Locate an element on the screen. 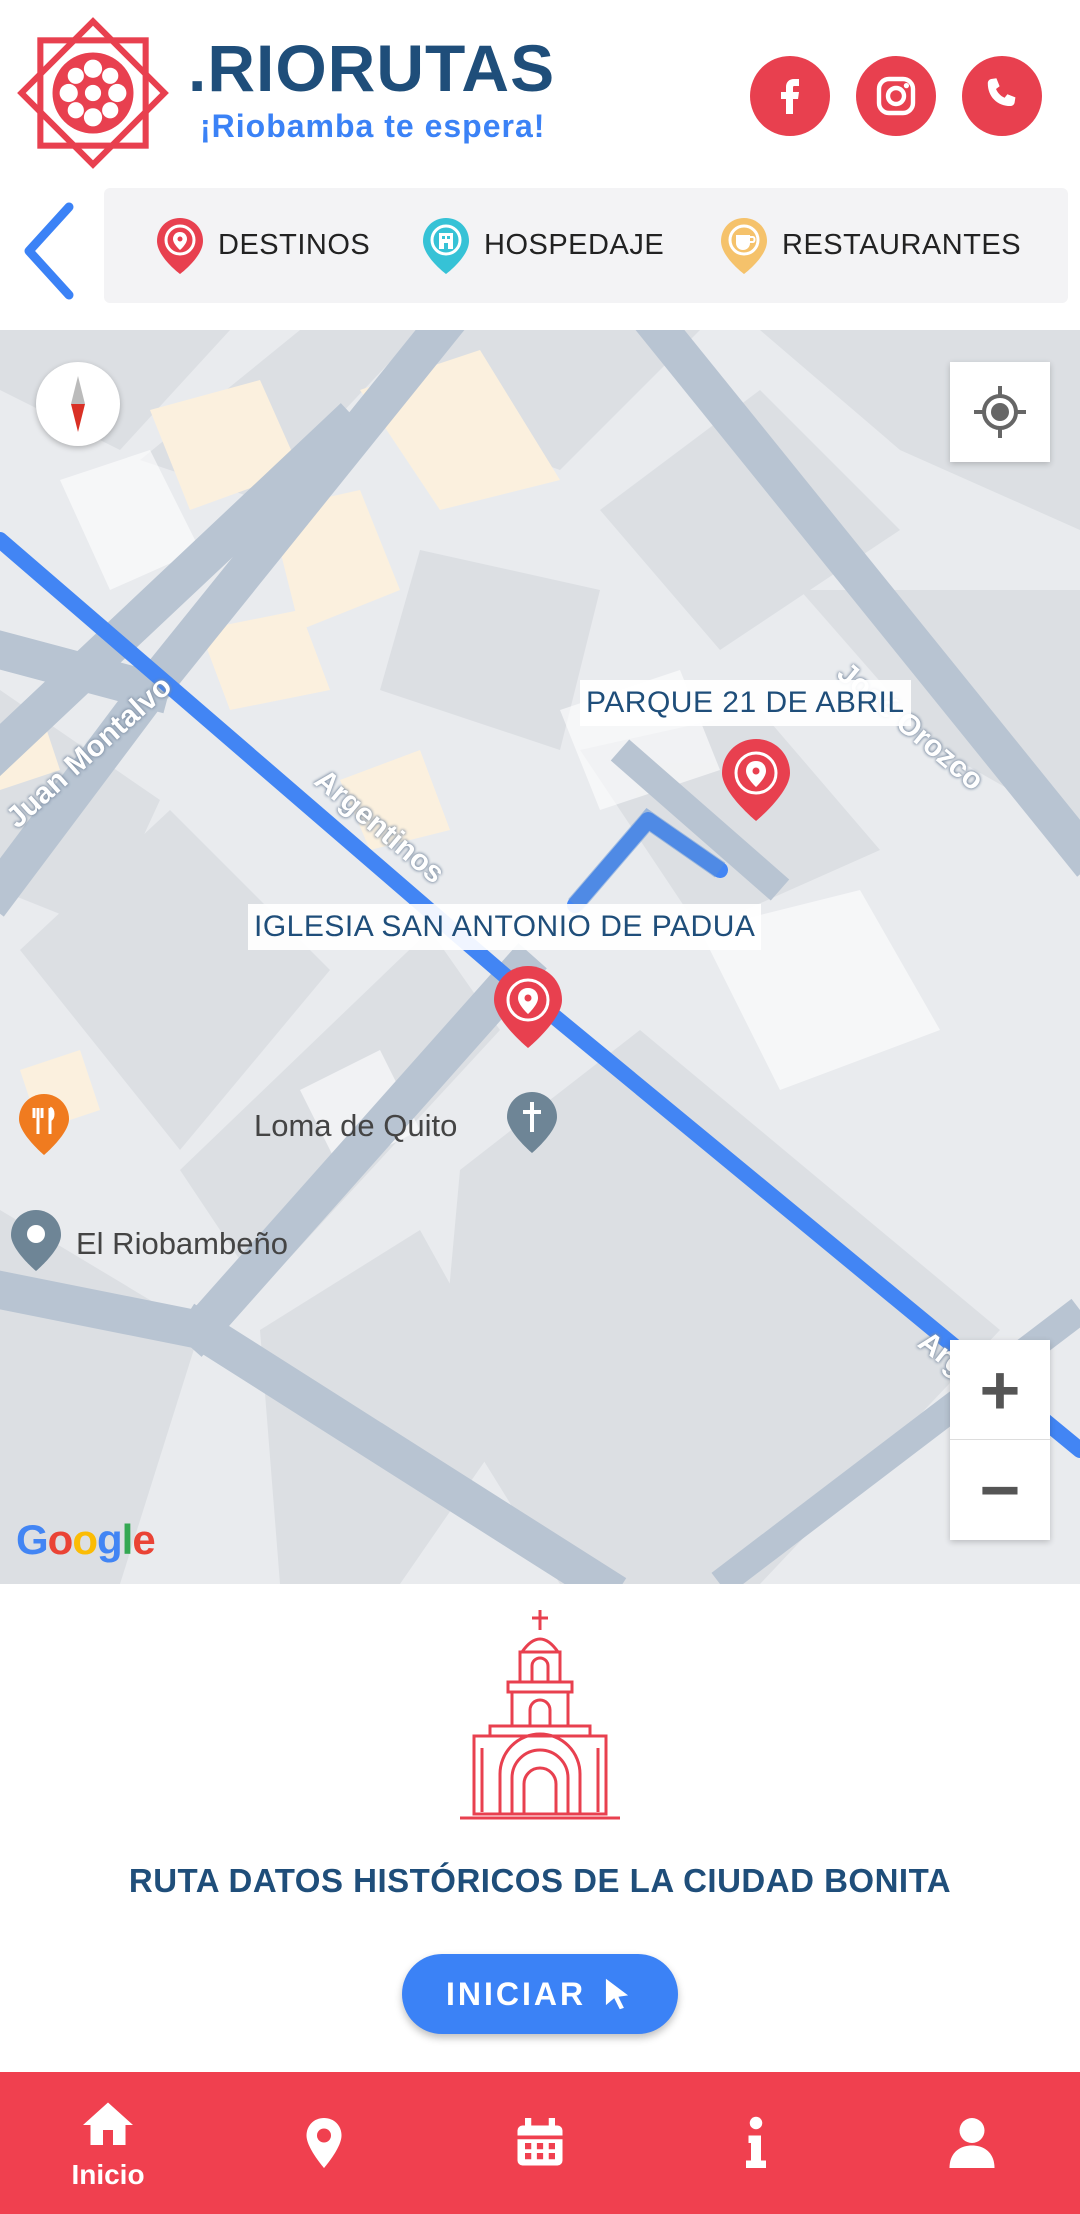 Image resolution: width=1080 pixels, height=2214 pixels. start-route-button: INICIAR is located at coordinates (540, 1994).